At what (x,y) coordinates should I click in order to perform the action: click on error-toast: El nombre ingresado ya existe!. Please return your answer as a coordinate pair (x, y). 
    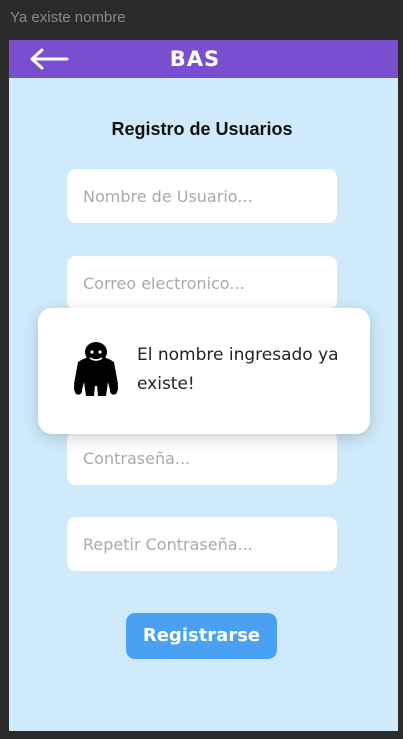
    Looking at the image, I should click on (204, 371).